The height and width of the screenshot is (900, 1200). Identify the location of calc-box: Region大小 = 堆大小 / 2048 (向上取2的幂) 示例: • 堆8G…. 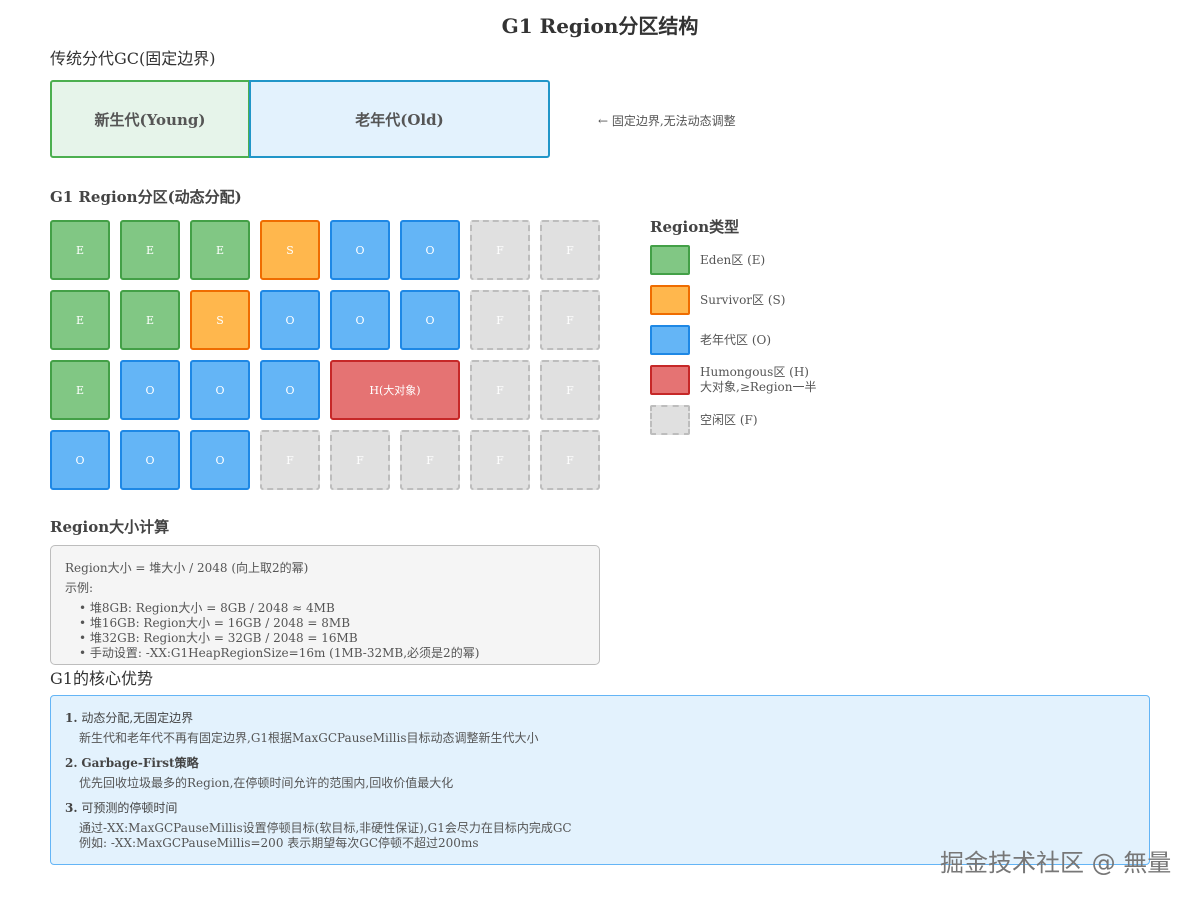
(325, 605).